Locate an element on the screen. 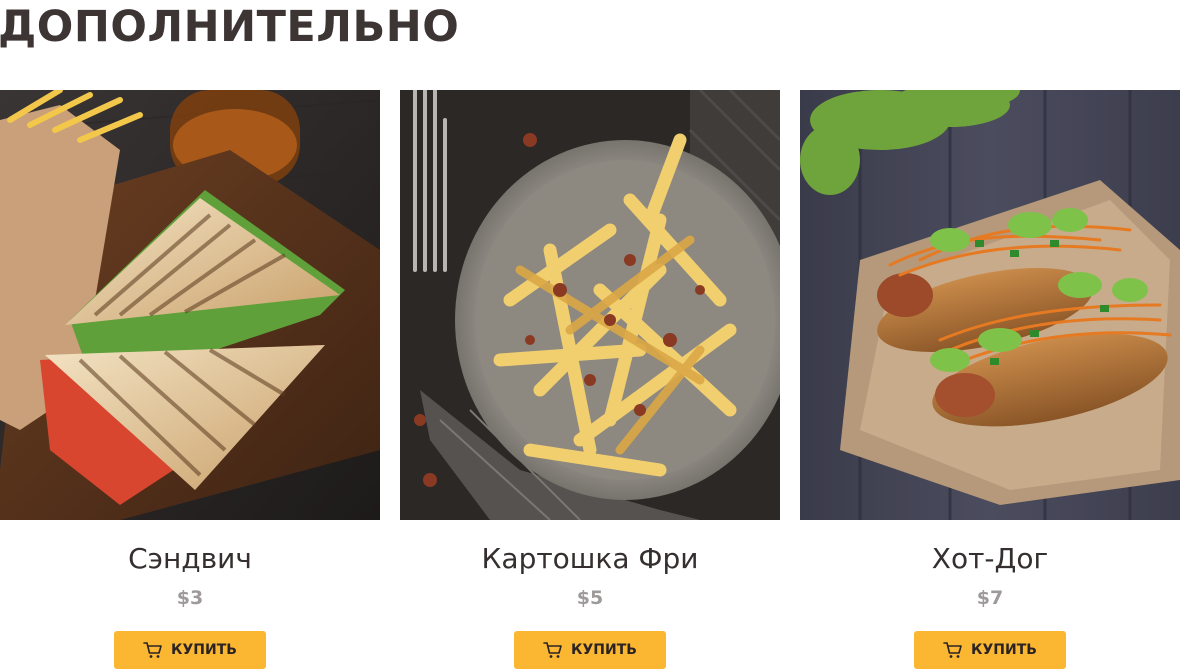  buy-button-sandwich: КУПИТЬ is located at coordinates (190, 650).